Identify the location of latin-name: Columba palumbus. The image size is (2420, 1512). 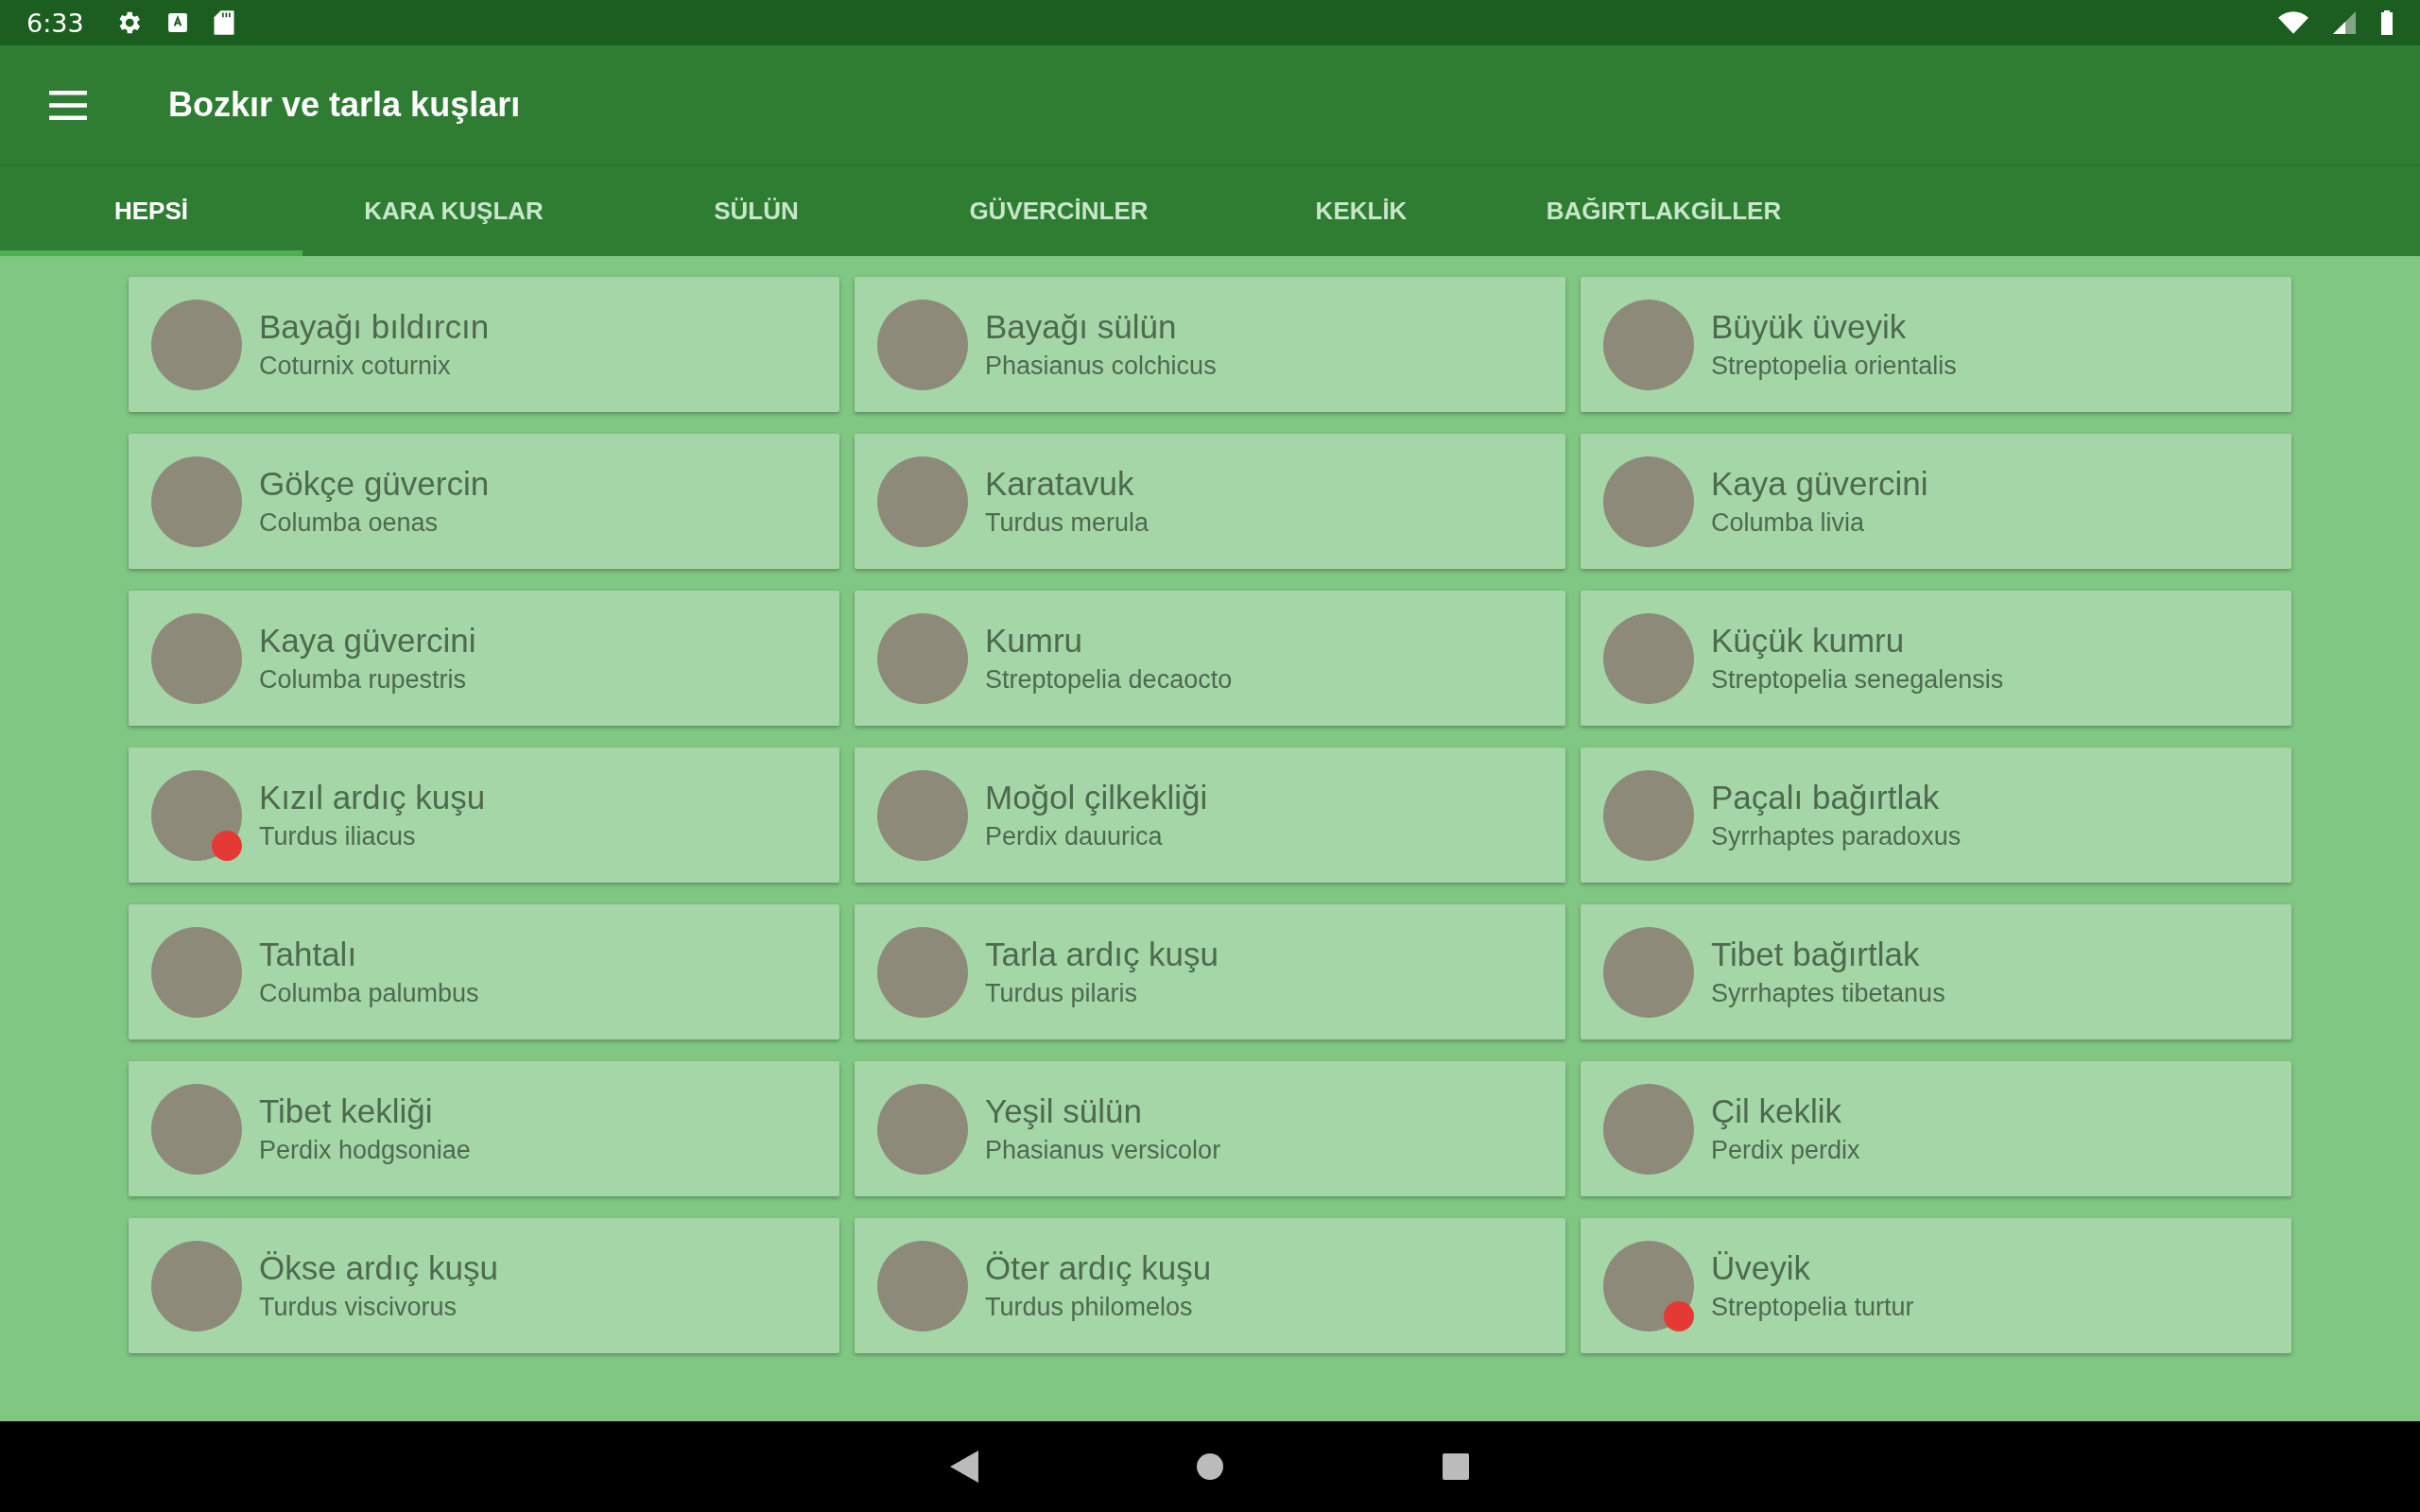
(369, 993).